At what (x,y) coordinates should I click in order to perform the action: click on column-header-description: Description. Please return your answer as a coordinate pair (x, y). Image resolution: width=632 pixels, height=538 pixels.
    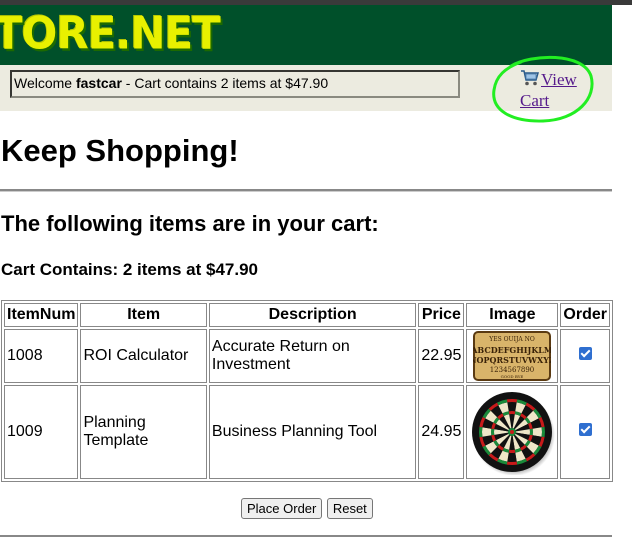
    Looking at the image, I should click on (312, 315).